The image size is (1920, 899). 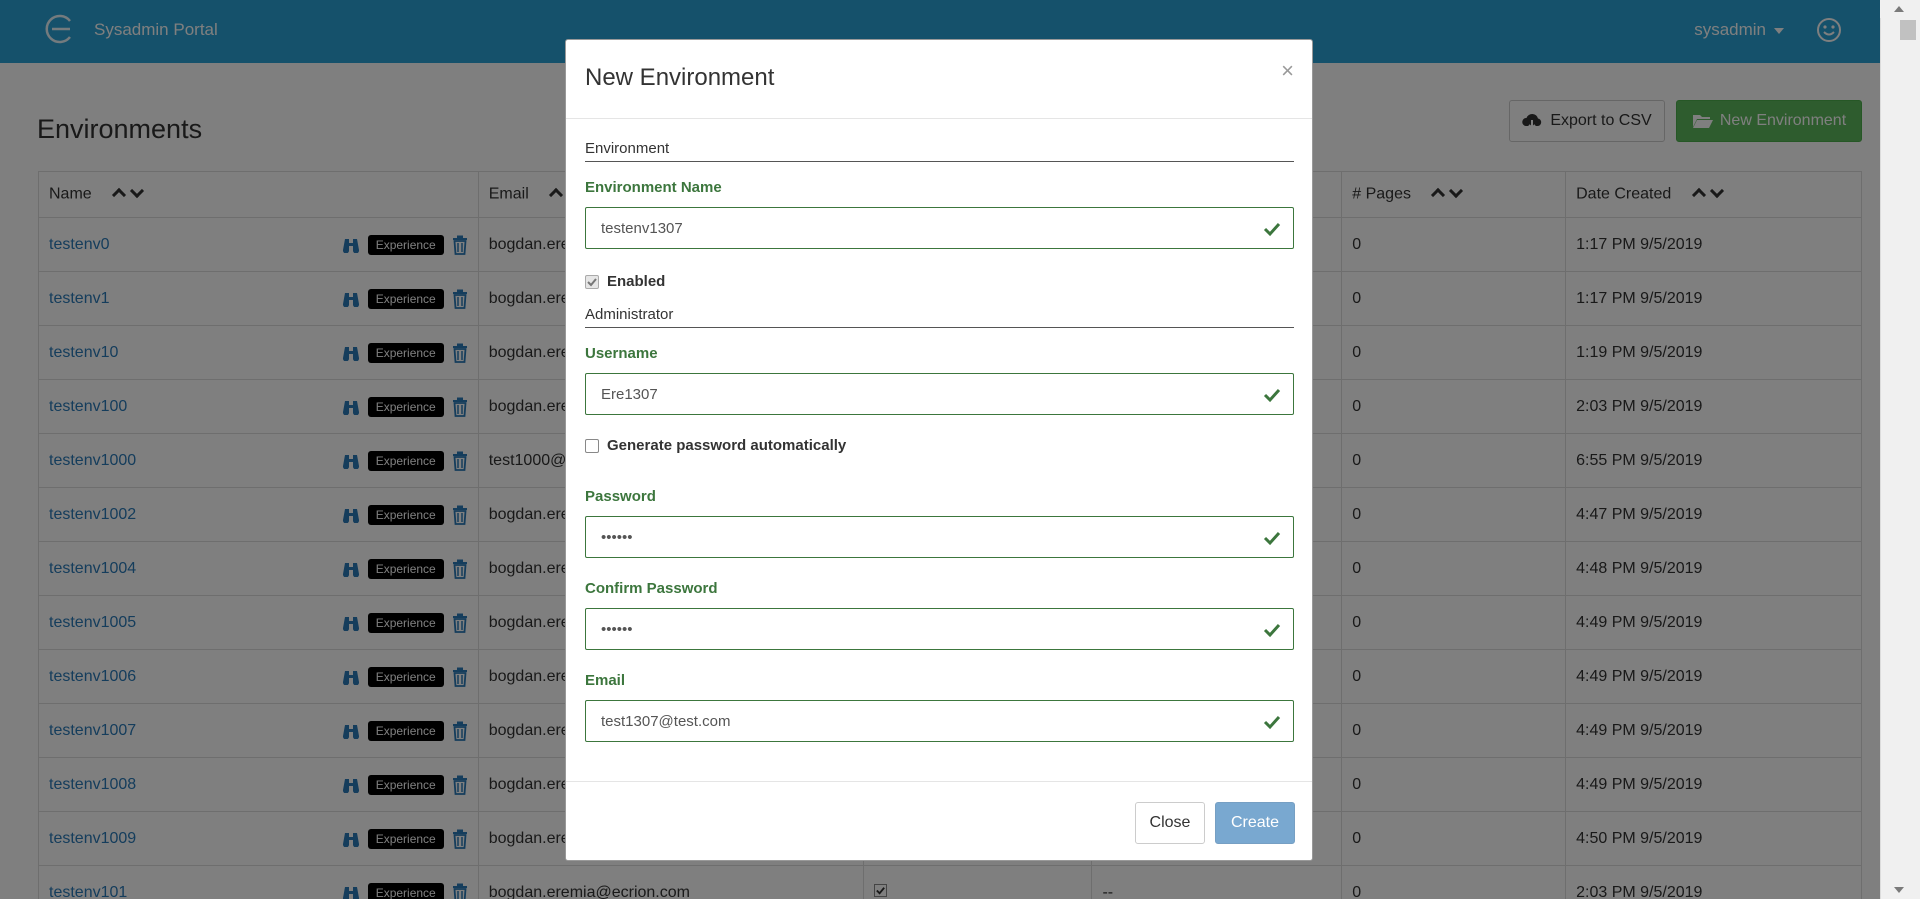 I want to click on confirm-password-field: ••••••, so click(x=939, y=629).